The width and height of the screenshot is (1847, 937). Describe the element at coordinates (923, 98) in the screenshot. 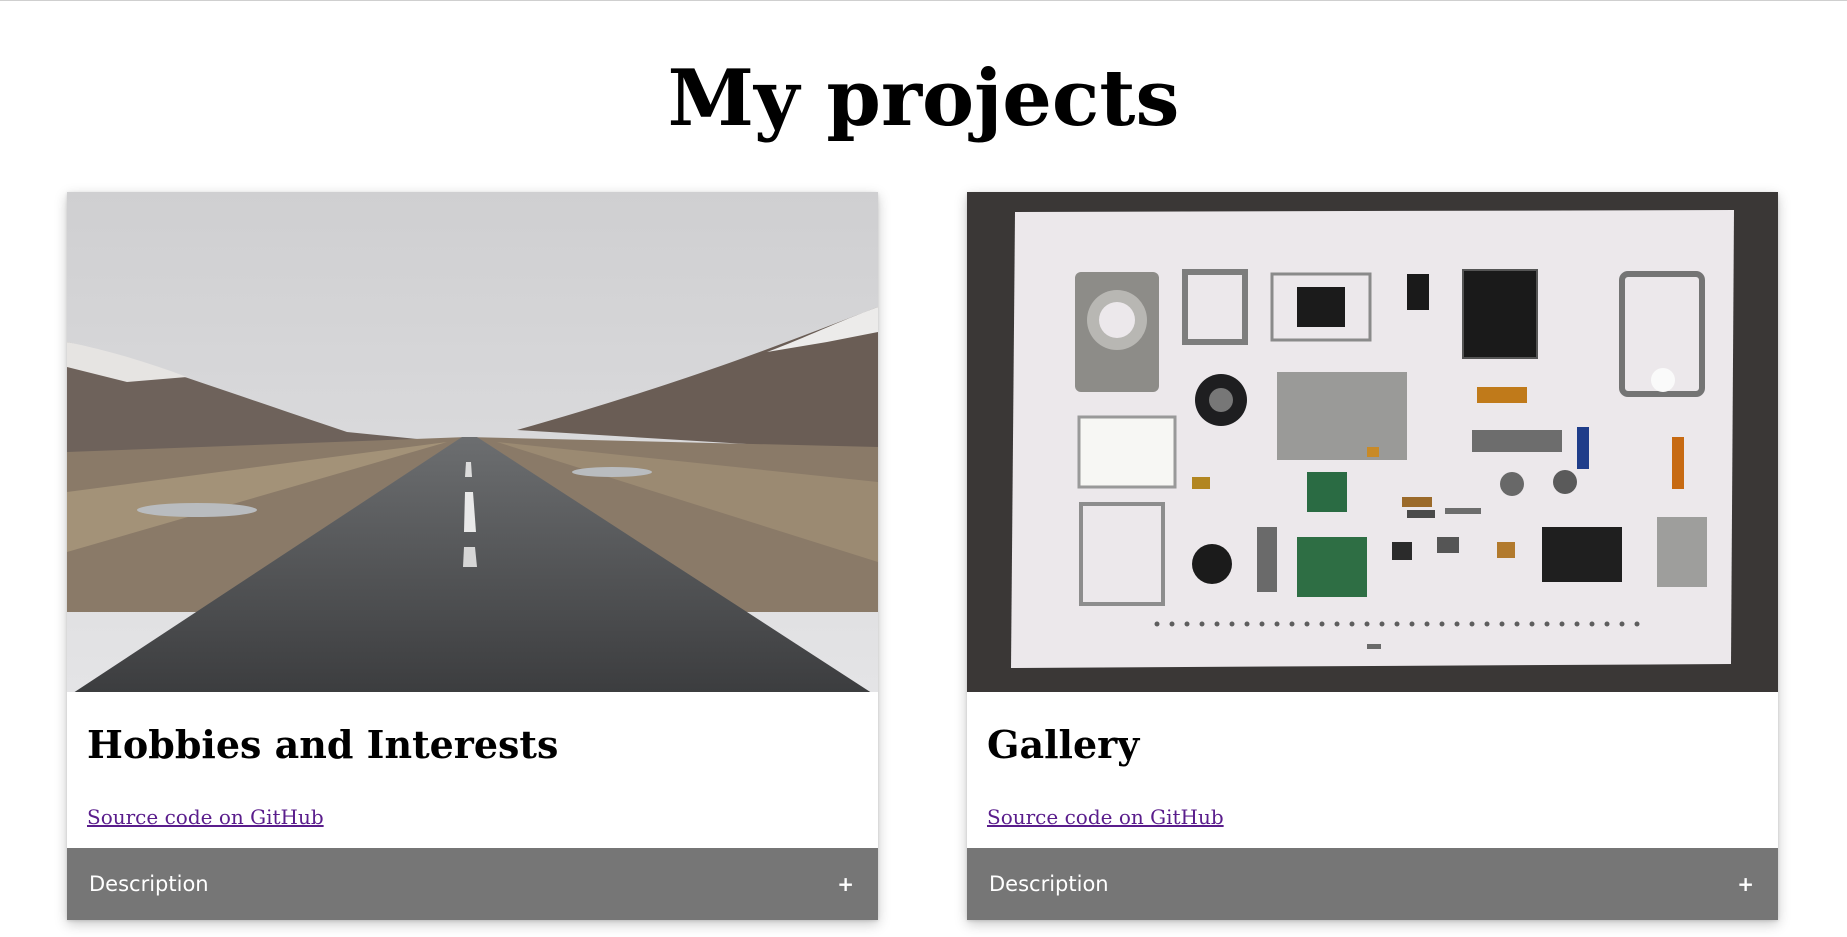

I see `page-title: My projects` at that location.